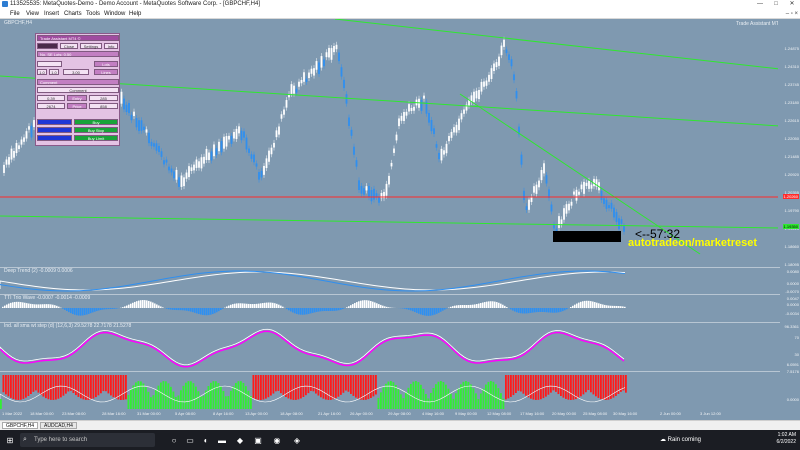  What do you see at coordinates (111, 46) in the screenshot?
I see `ta-info-button: Info` at bounding box center [111, 46].